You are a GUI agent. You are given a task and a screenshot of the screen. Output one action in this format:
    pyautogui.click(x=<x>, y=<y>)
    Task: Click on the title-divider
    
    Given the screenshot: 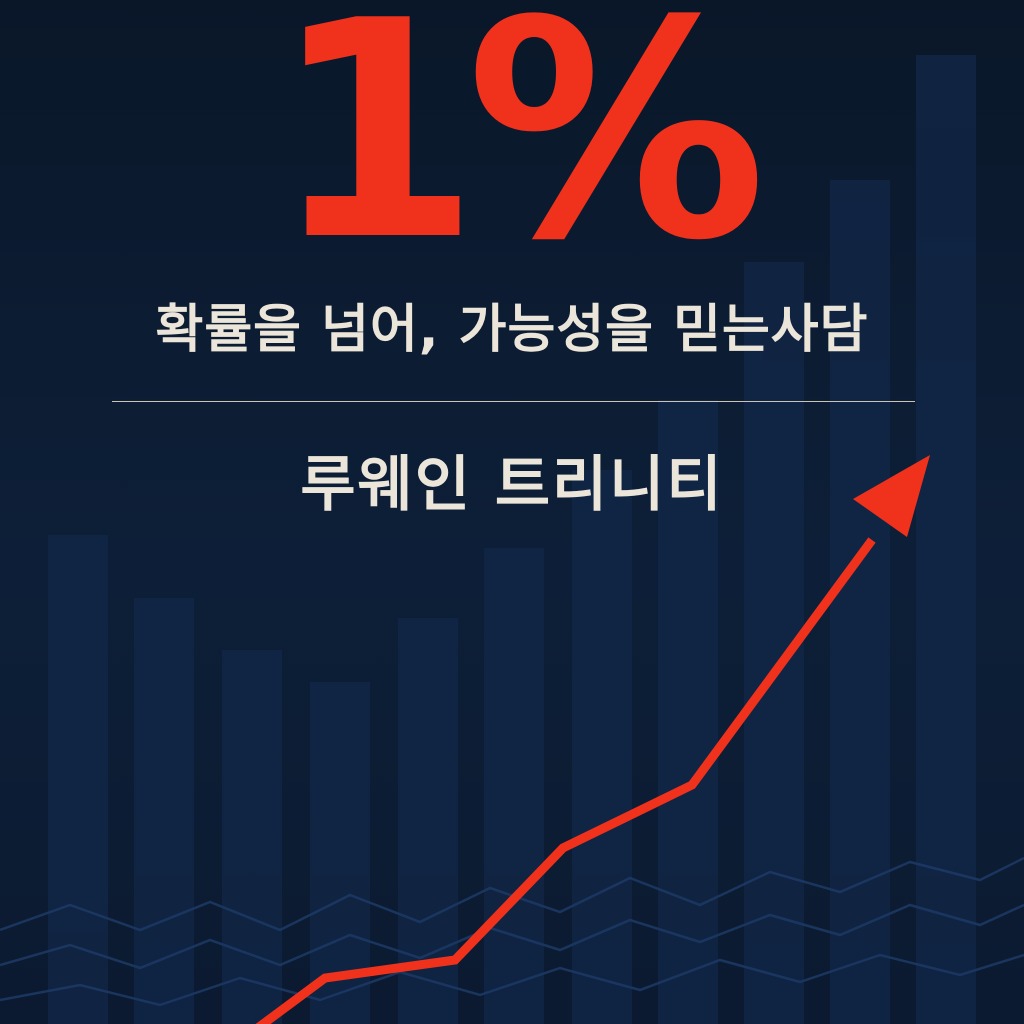 What is the action you would take?
    pyautogui.click(x=513, y=401)
    